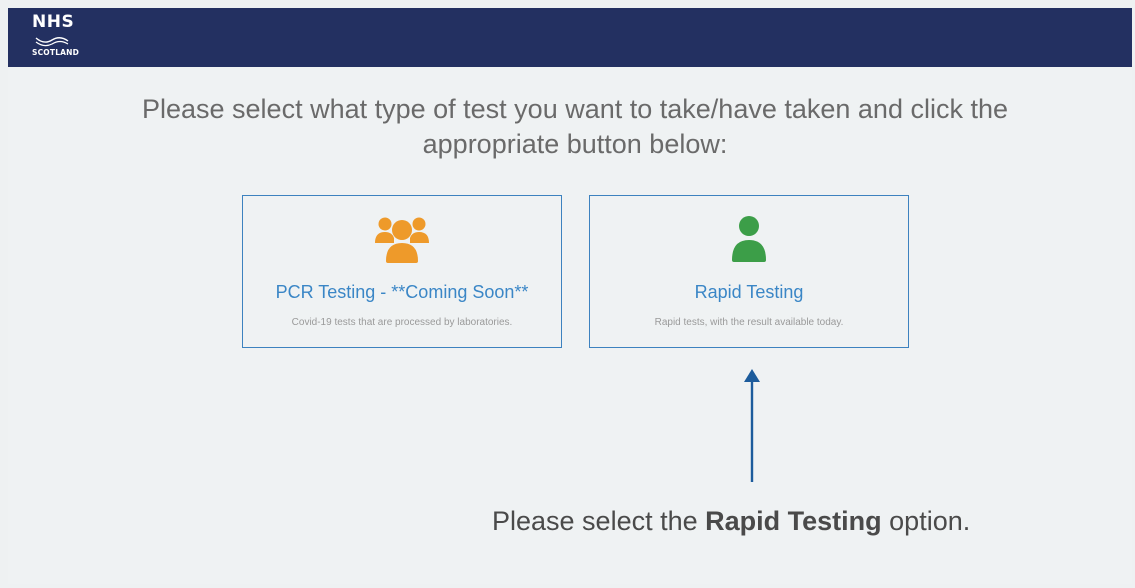  I want to click on instruction-callout: Please select the Rapid Testing option., so click(731, 521).